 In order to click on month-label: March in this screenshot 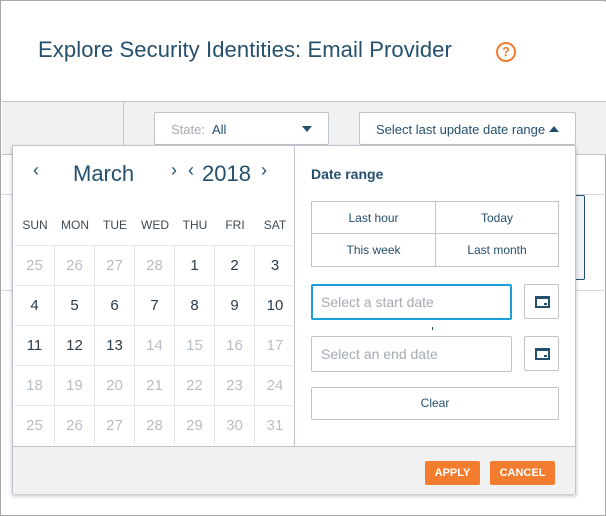, I will do `click(104, 173)`.